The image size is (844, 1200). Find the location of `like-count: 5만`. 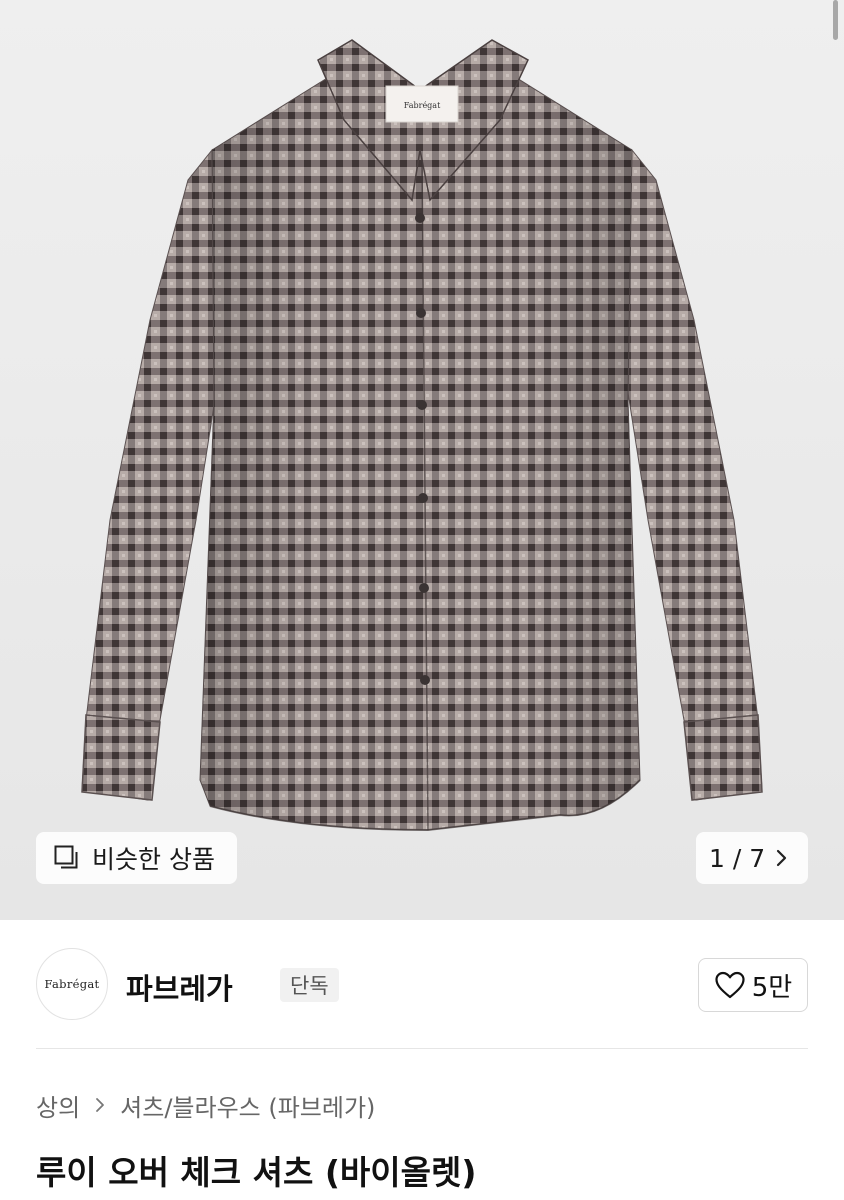

like-count: 5만 is located at coordinates (772, 987).